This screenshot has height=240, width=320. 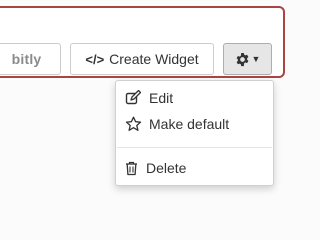 I want to click on create-widget-label: Create Widget, so click(x=154, y=59).